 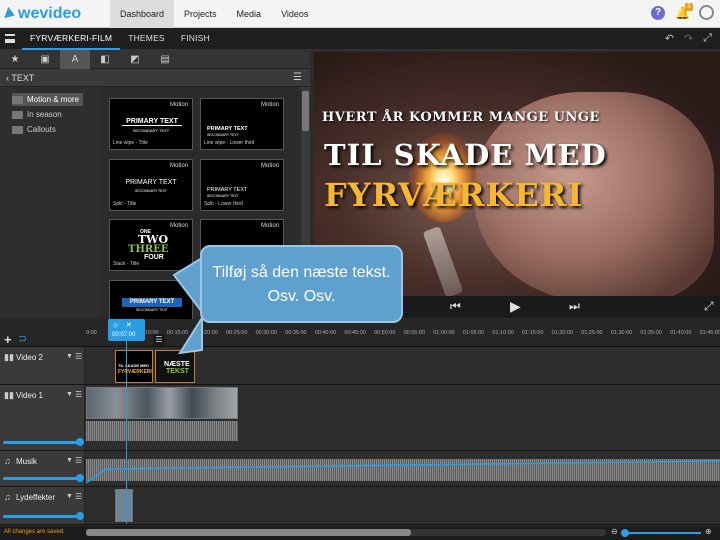 I want to click on magnet-icon: ⊃, so click(x=22, y=338).